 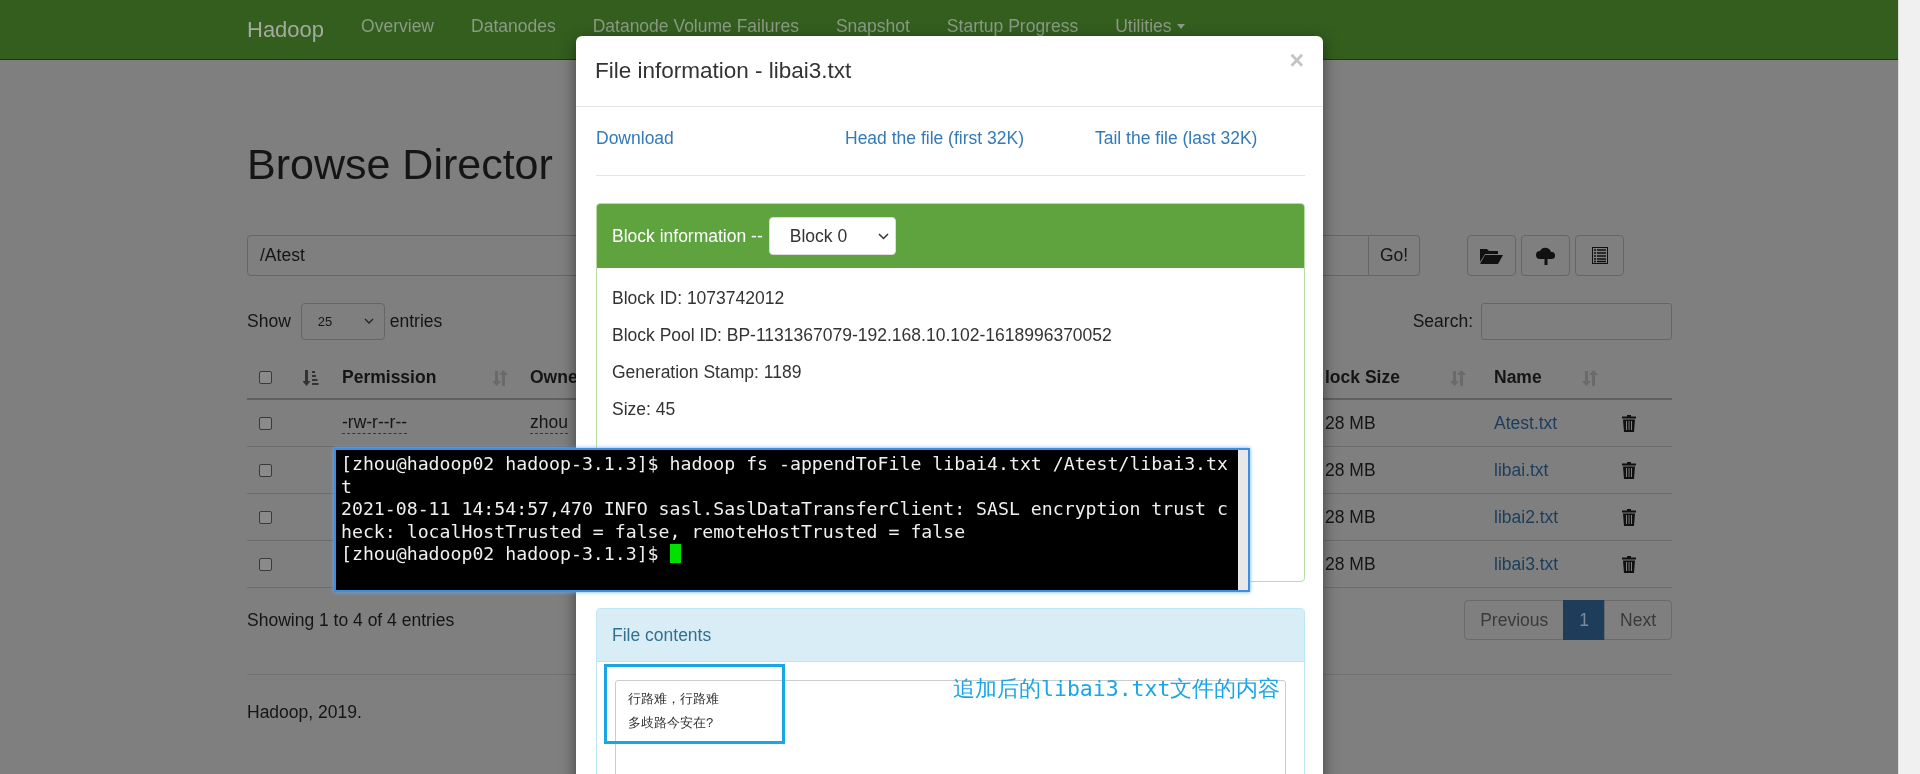 I want to click on pagination-button: Previous, so click(x=1514, y=620).